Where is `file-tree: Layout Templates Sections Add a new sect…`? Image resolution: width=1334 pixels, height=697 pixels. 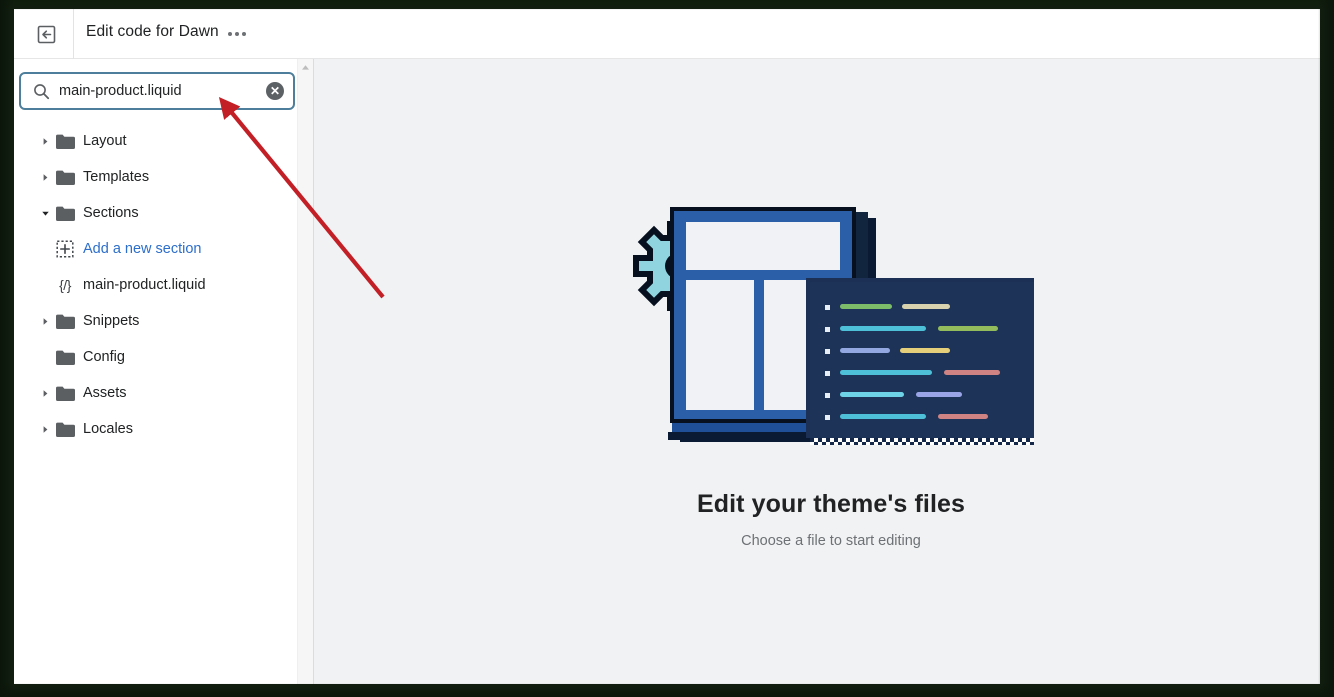 file-tree: Layout Templates Sections Add a new sect… is located at coordinates (155, 285).